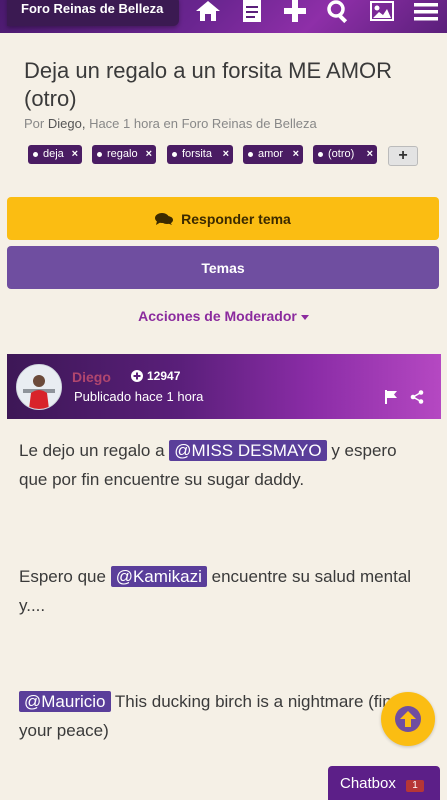 The height and width of the screenshot is (800, 447). I want to click on tag-label: forsita, so click(197, 154).